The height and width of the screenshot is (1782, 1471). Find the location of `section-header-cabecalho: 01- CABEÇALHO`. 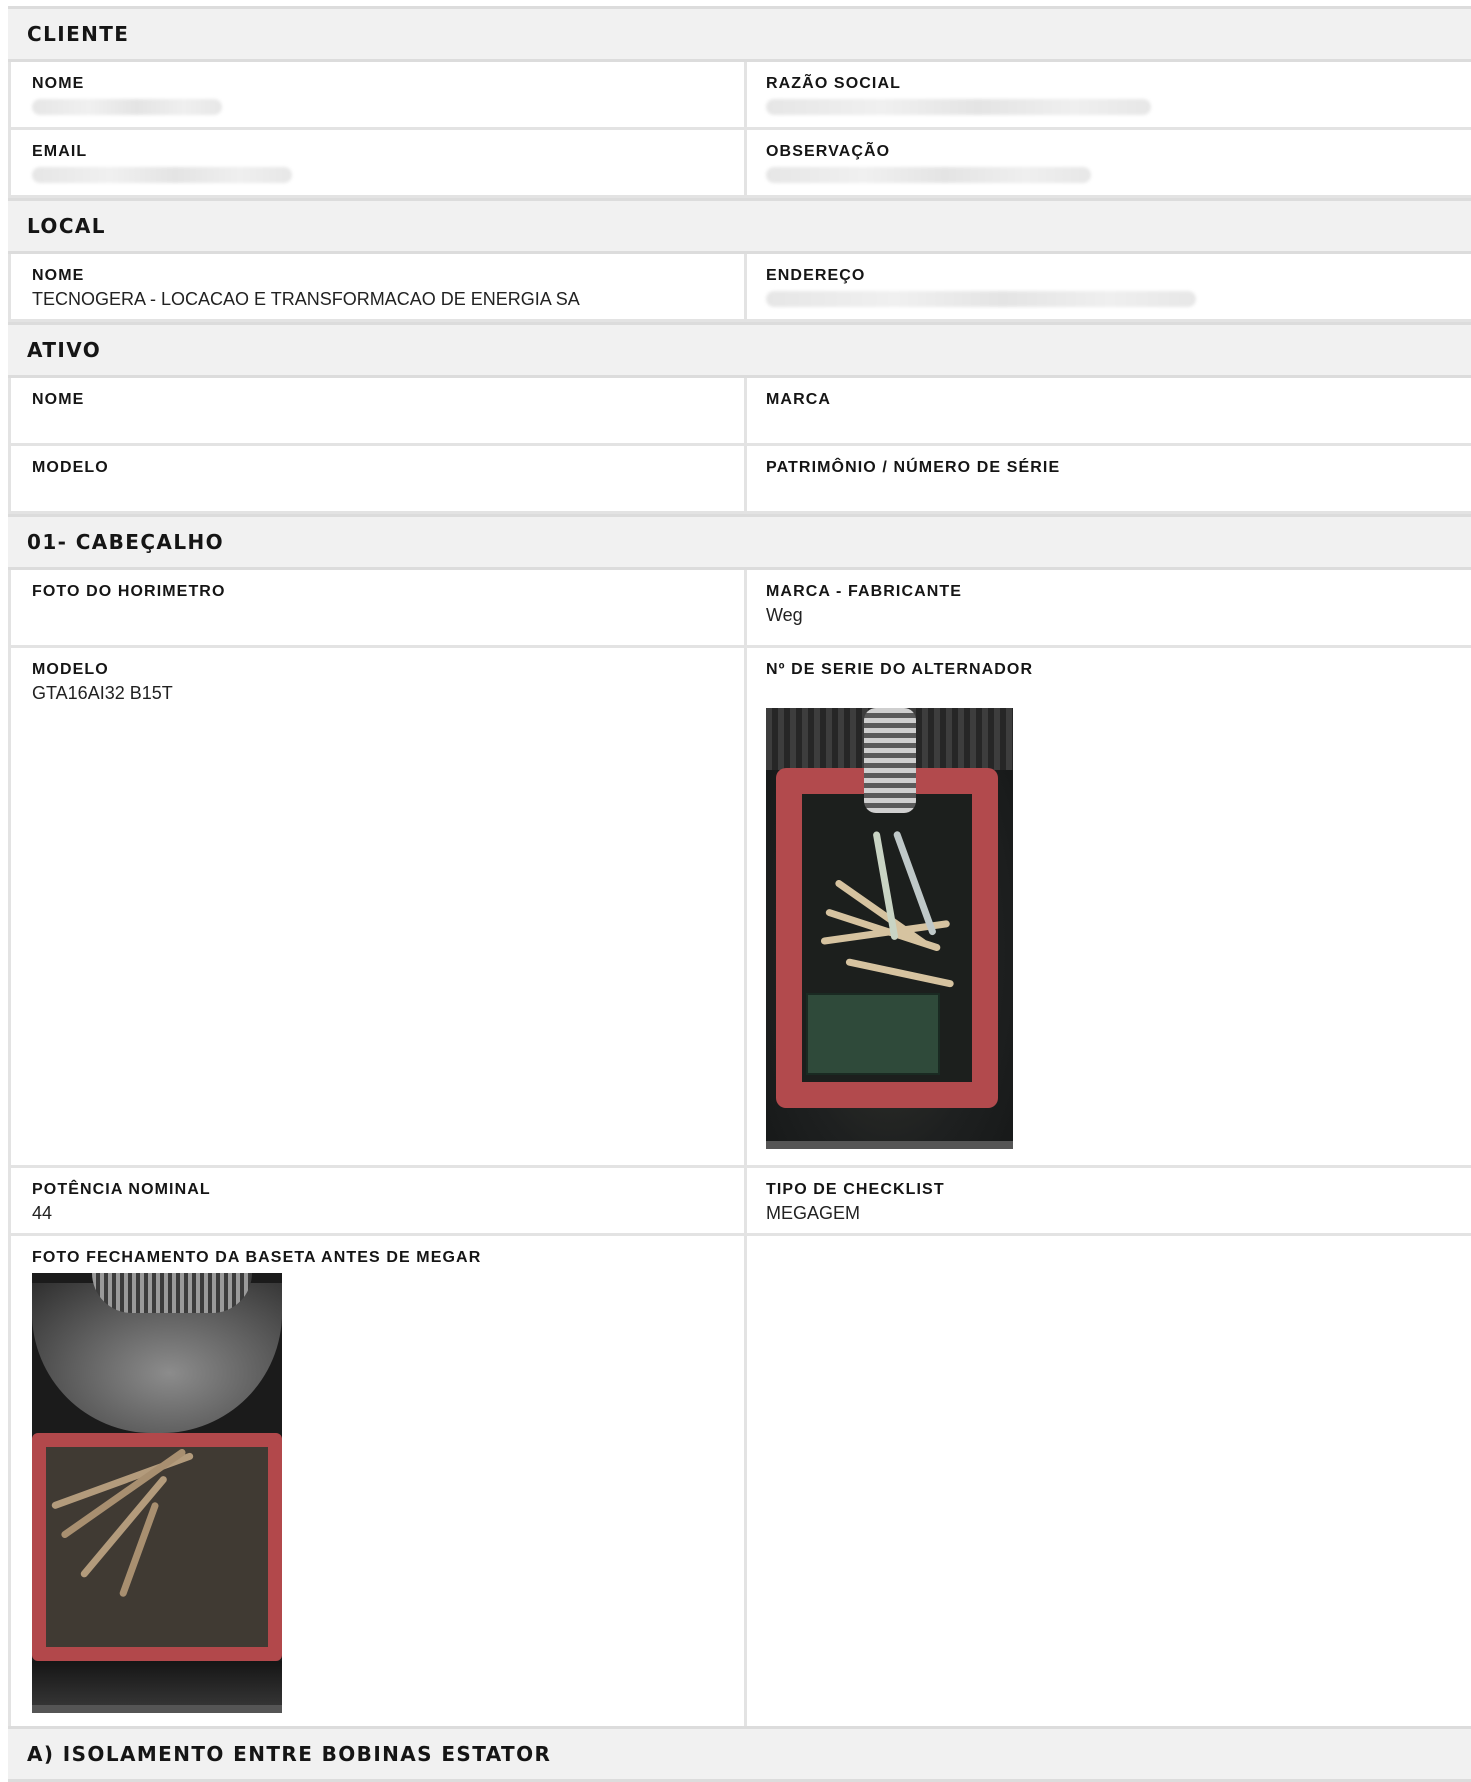

section-header-cabecalho: 01- CABEÇALHO is located at coordinates (739, 542).